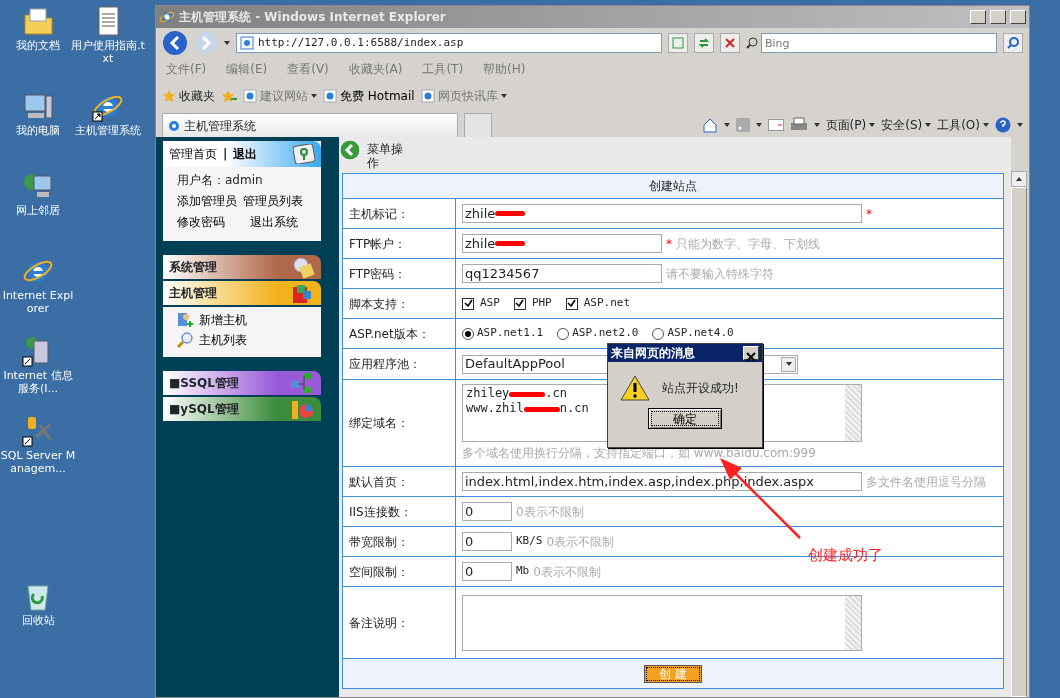 This screenshot has width=1060, height=698. I want to click on field-label: 脚本支持：, so click(399, 303).